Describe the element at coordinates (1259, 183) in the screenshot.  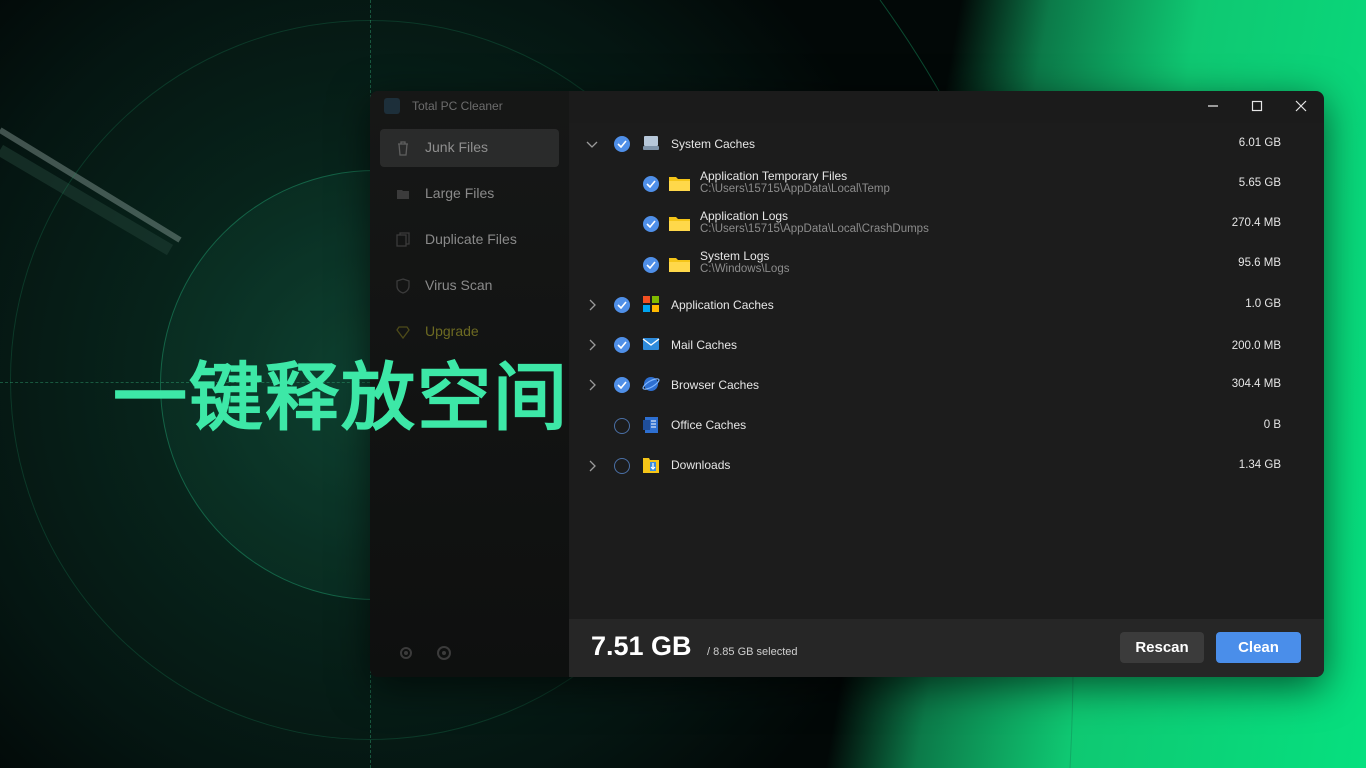
I see `row-size: 5.65 GB` at that location.